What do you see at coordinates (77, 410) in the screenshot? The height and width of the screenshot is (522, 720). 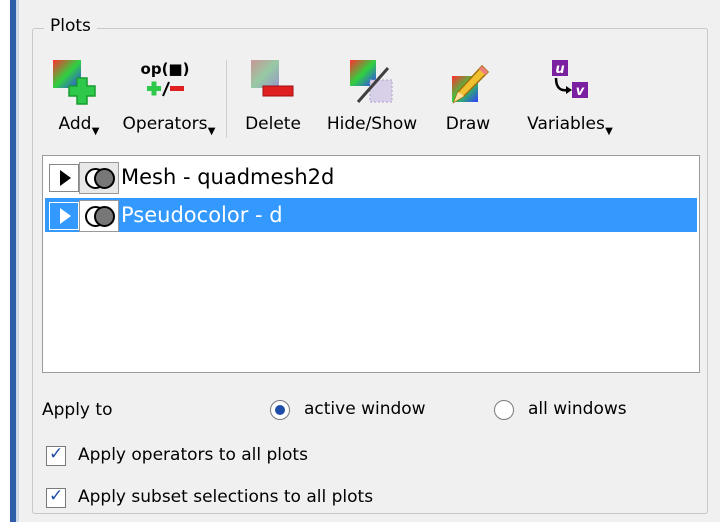 I see `apply-to-label: Apply to` at bounding box center [77, 410].